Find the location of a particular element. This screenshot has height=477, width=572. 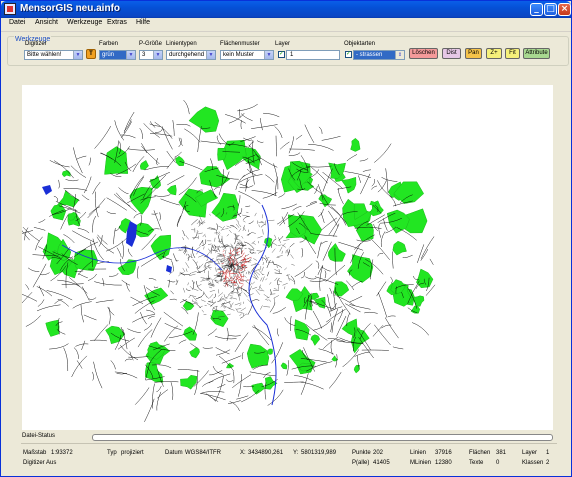

pgroesse-value: 3 is located at coordinates (144, 55).